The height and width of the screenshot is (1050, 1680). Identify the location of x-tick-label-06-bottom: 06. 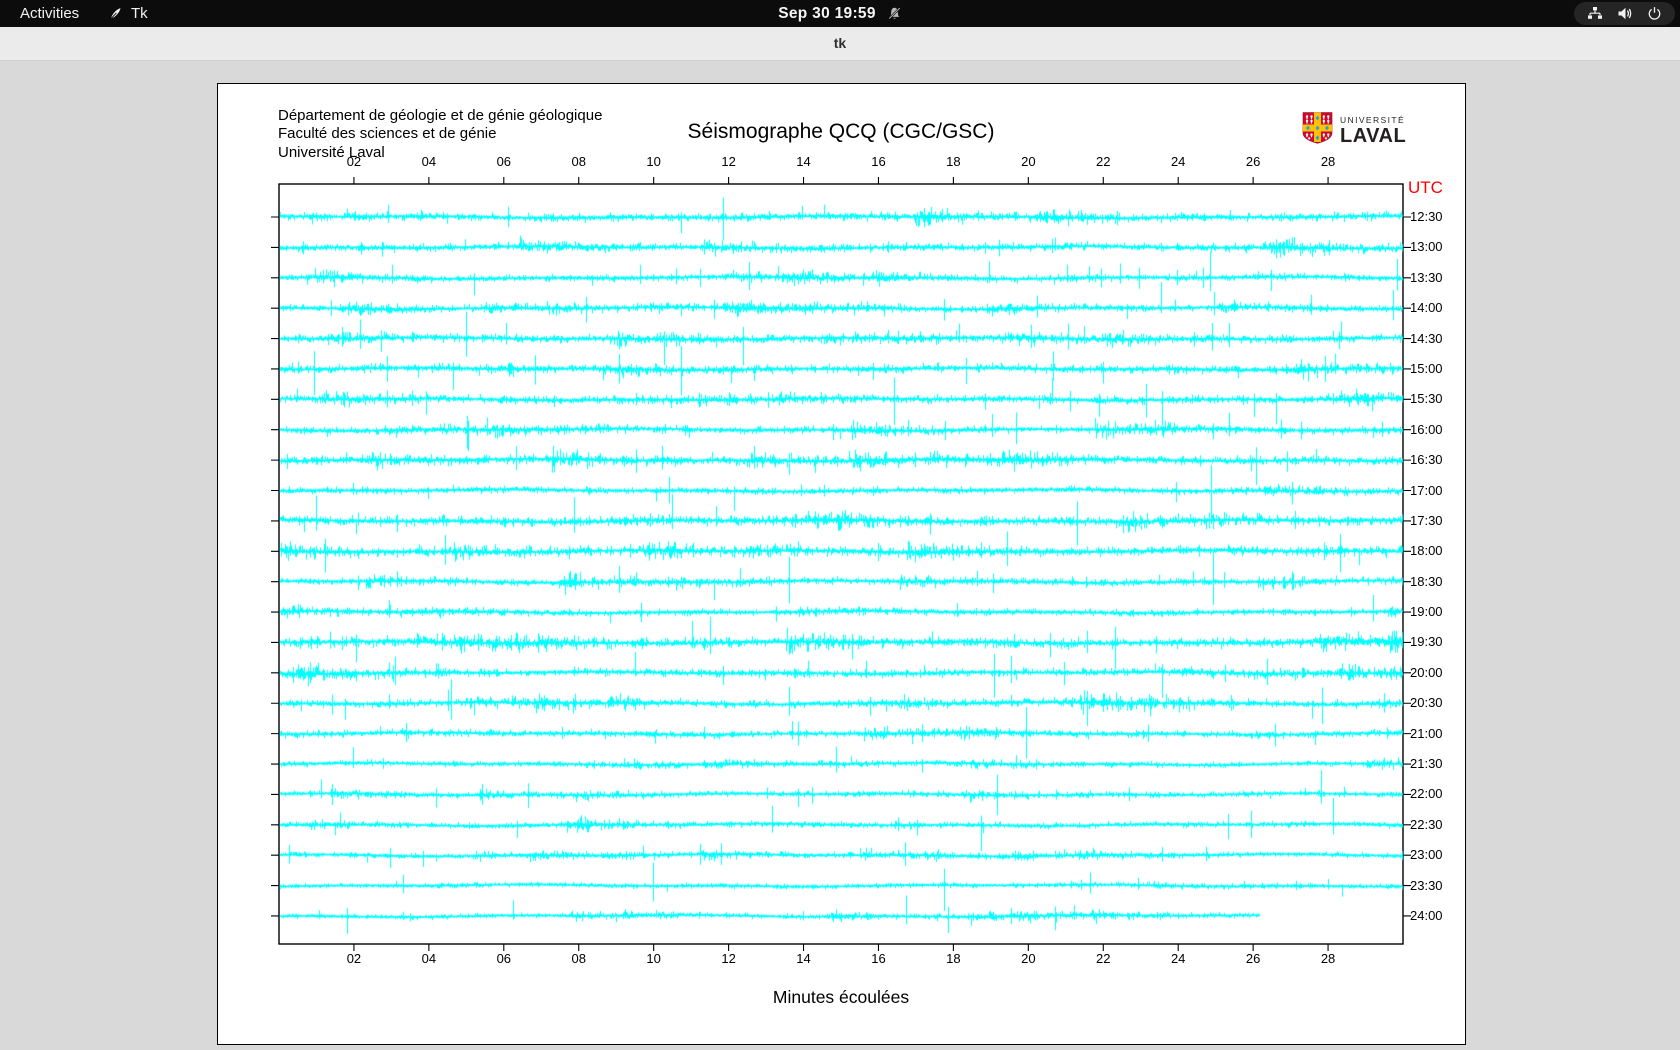
(504, 958).